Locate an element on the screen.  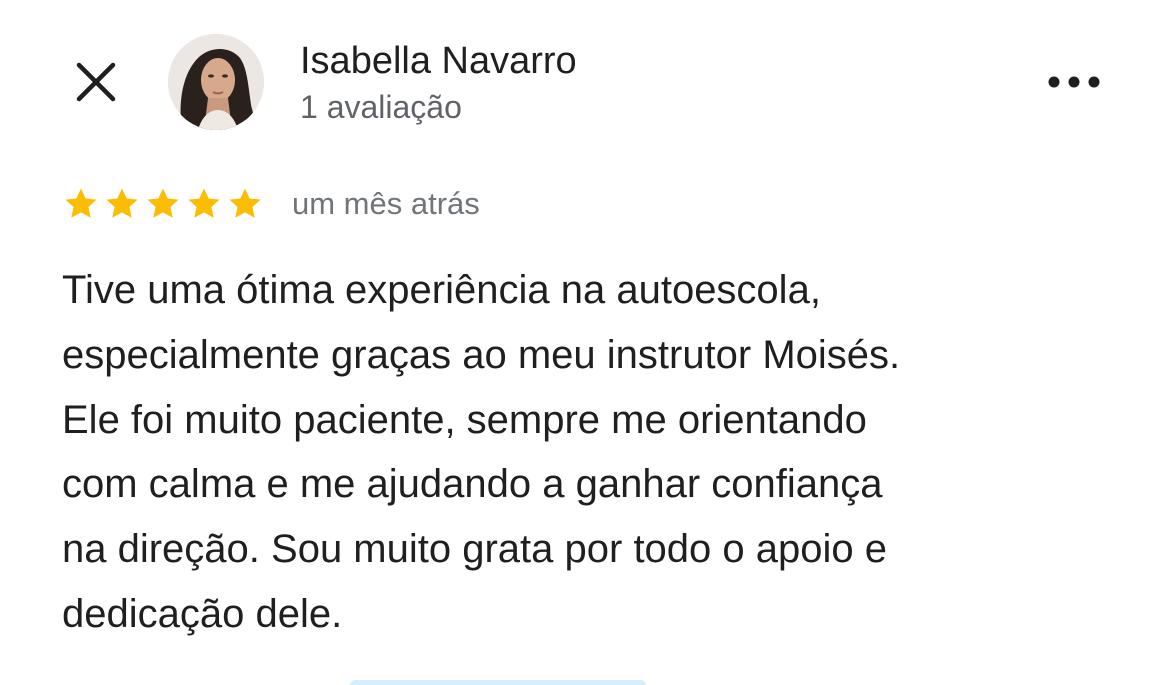
more-options-button is located at coordinates (1074, 82).